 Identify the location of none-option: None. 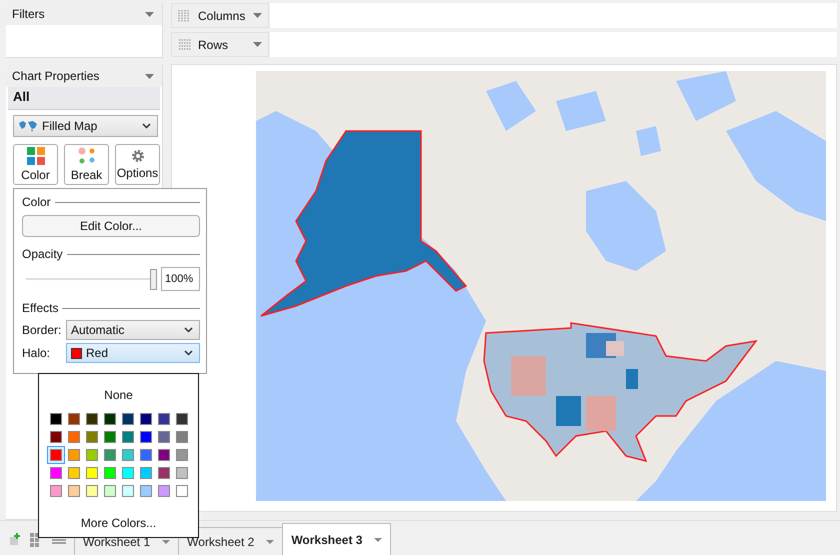
(118, 395).